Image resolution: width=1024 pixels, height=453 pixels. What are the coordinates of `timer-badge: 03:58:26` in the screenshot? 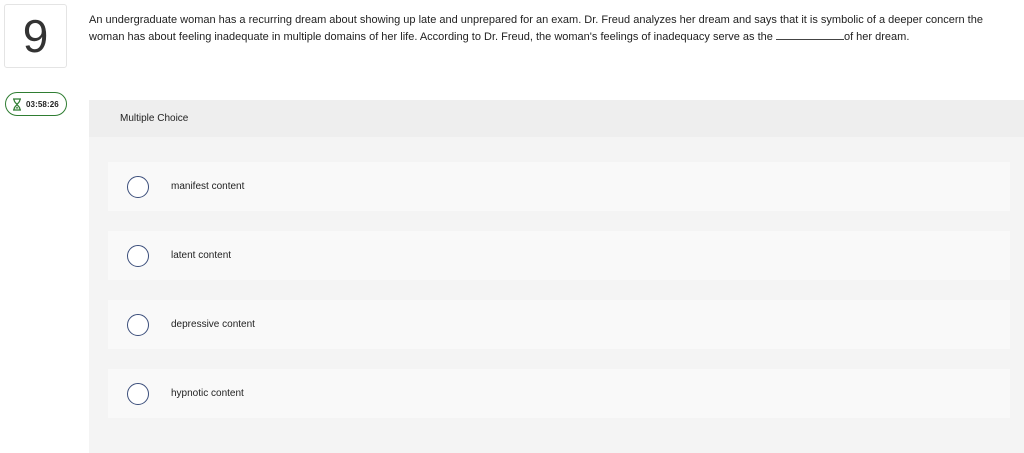 It's located at (36, 104).